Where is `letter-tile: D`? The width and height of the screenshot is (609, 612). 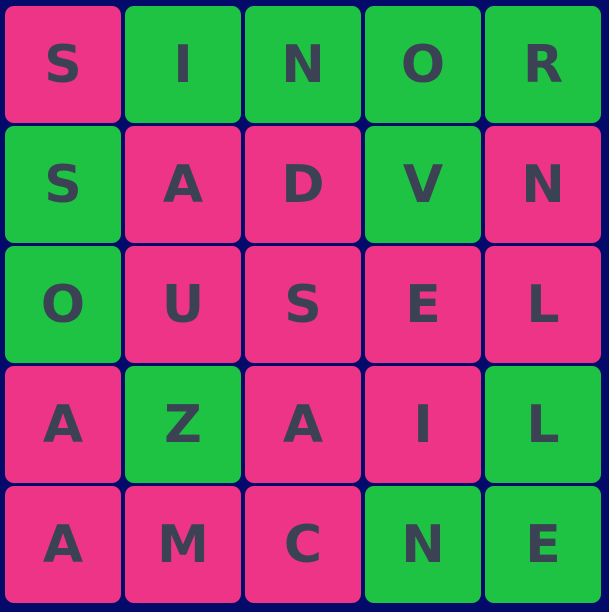
letter-tile: D is located at coordinates (303, 184).